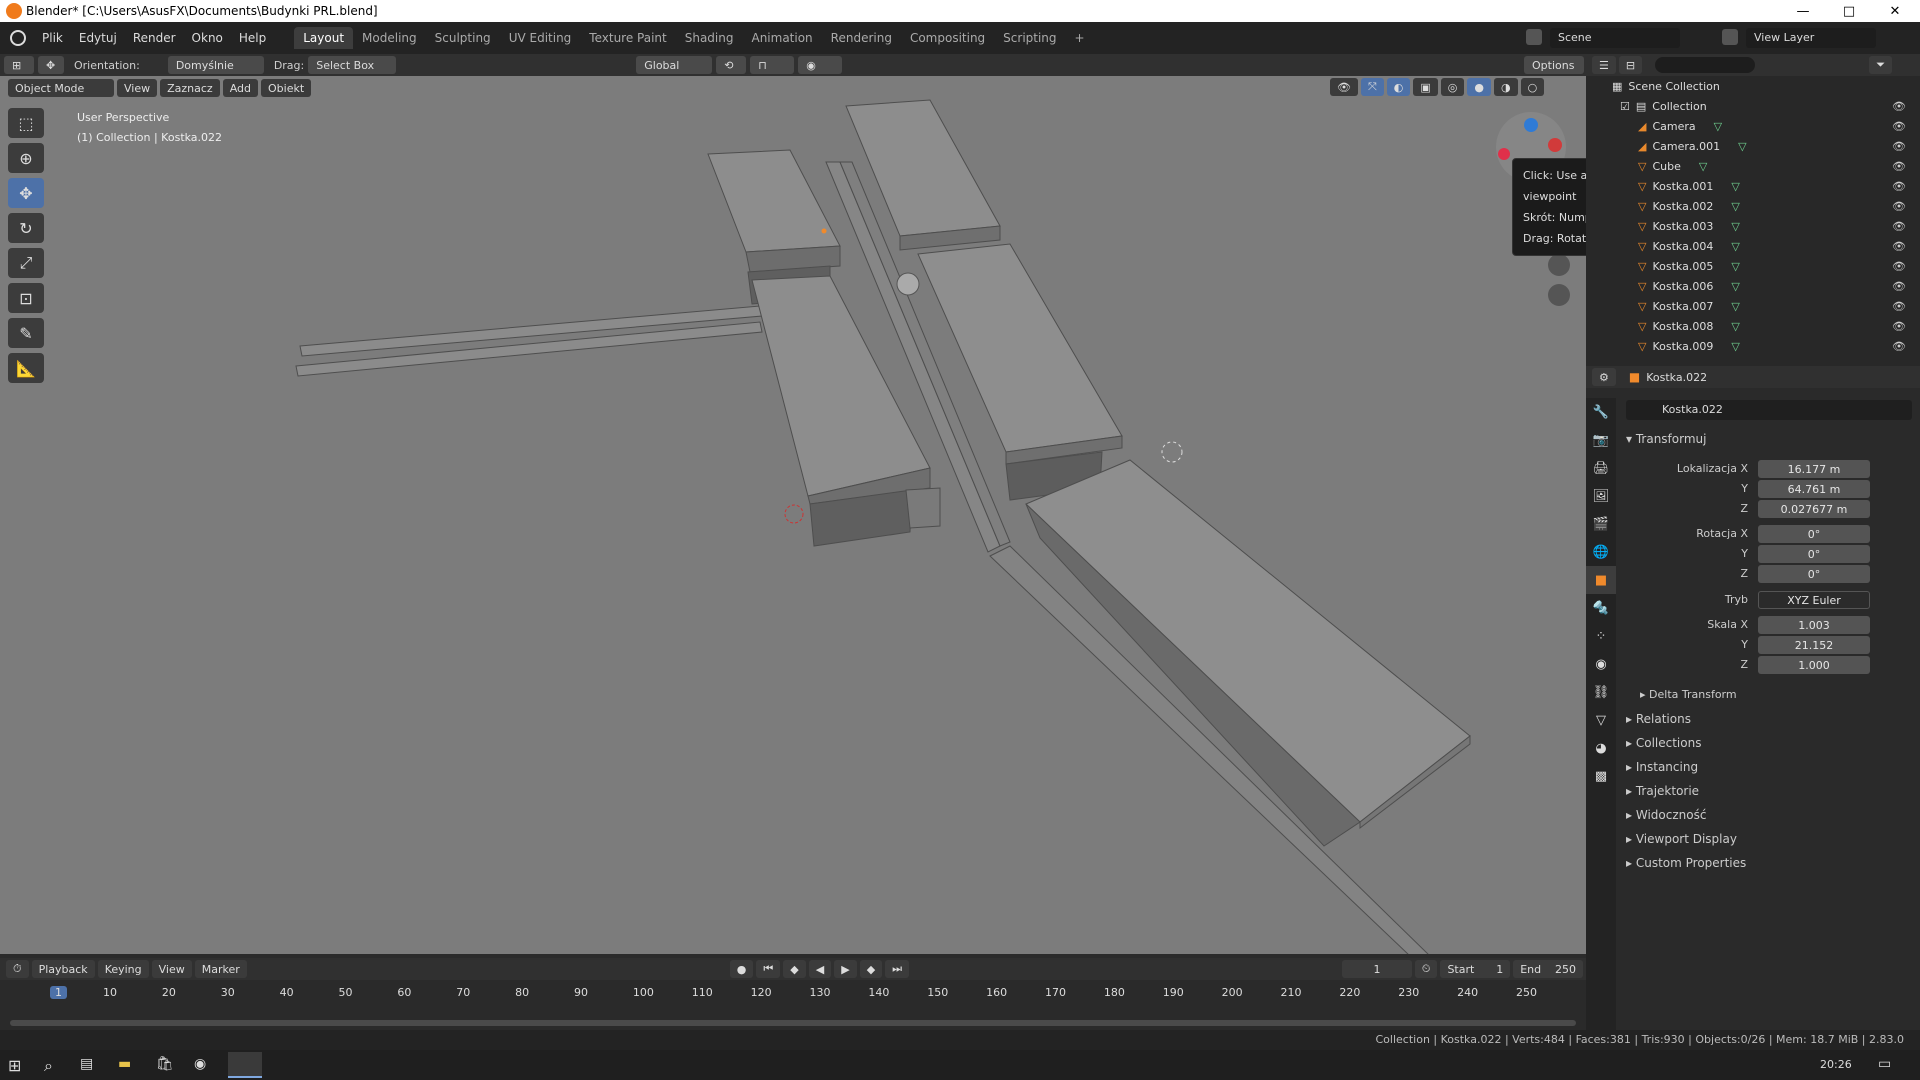  What do you see at coordinates (1601, 776) in the screenshot?
I see `texture-tab-icon: ▩` at bounding box center [1601, 776].